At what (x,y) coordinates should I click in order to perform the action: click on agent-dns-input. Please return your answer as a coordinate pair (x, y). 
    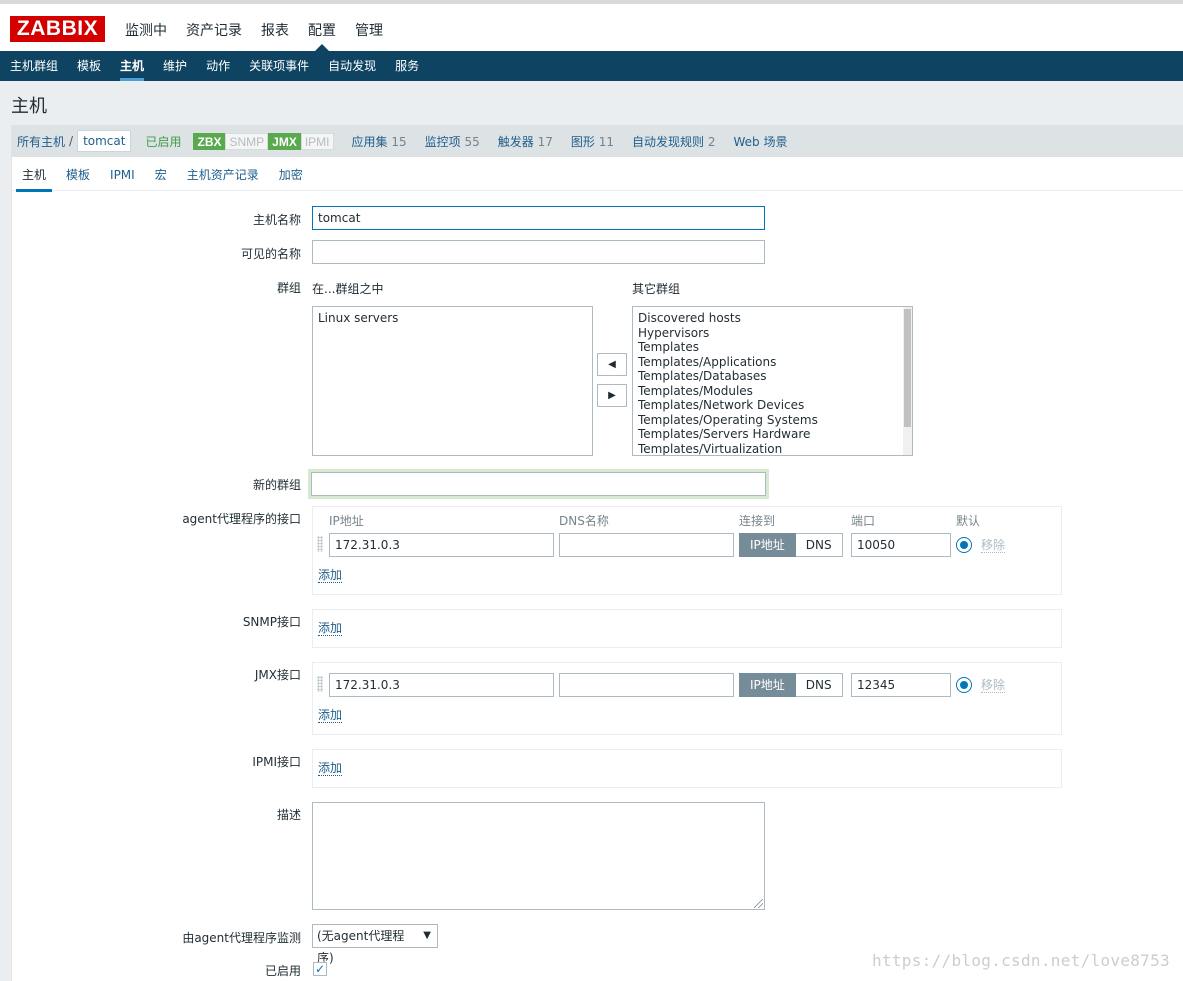
    Looking at the image, I should click on (646, 545).